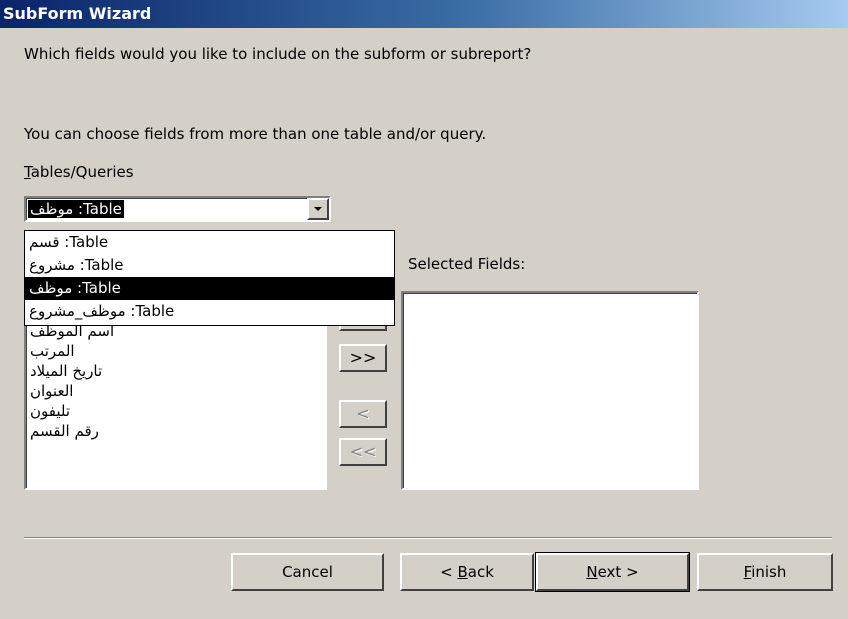 This screenshot has width=848, height=619. What do you see at coordinates (363, 414) in the screenshot?
I see `remove-field-button: <` at bounding box center [363, 414].